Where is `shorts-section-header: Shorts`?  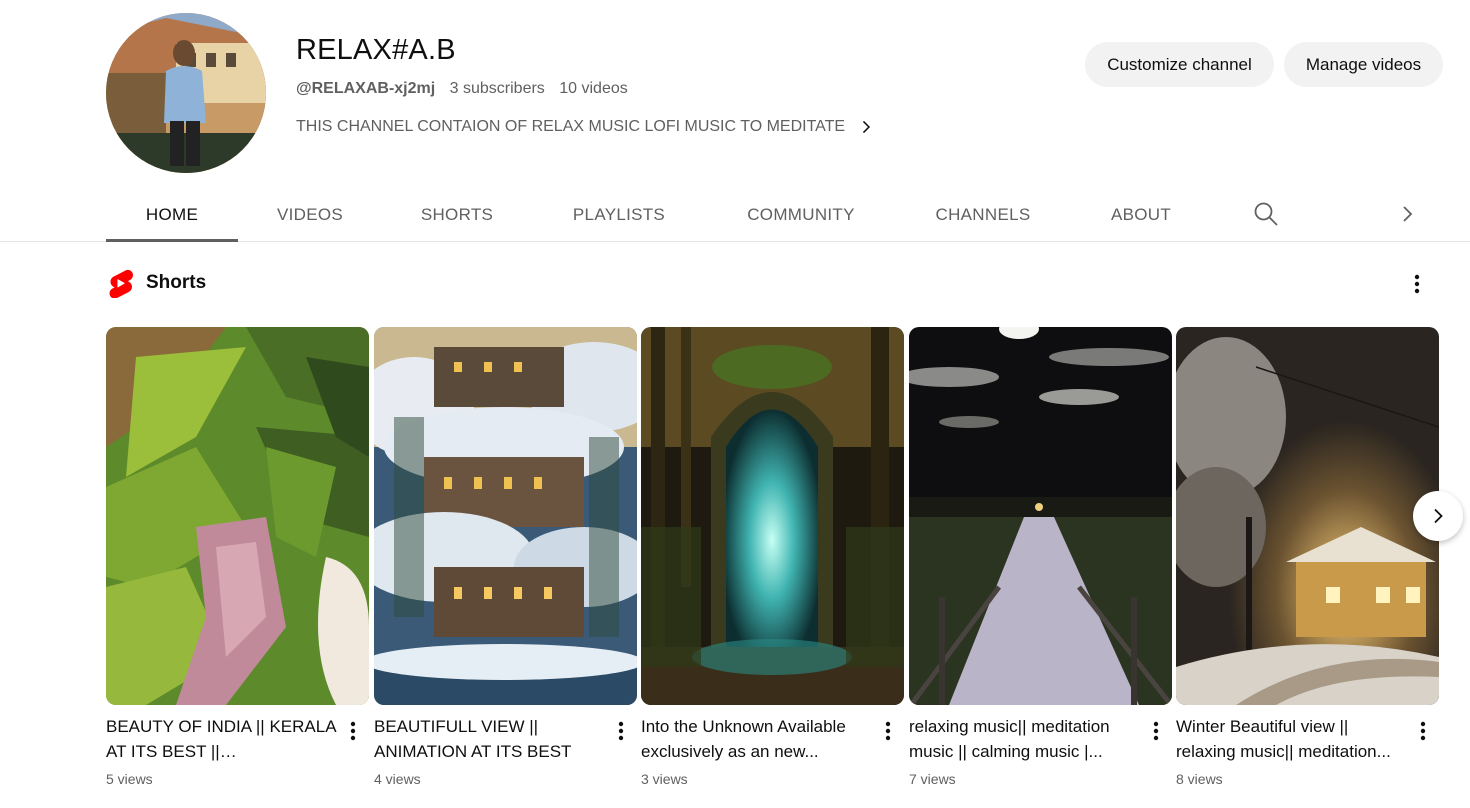
shorts-section-header: Shorts is located at coordinates (156, 283).